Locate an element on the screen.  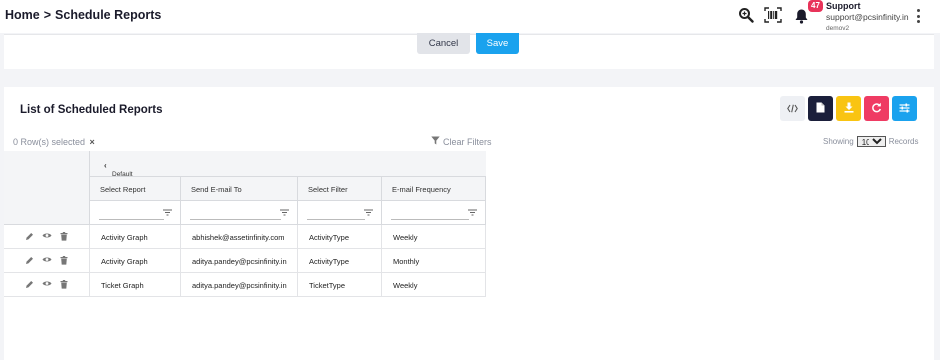
column-header-select-report: Select Report is located at coordinates (134, 188).